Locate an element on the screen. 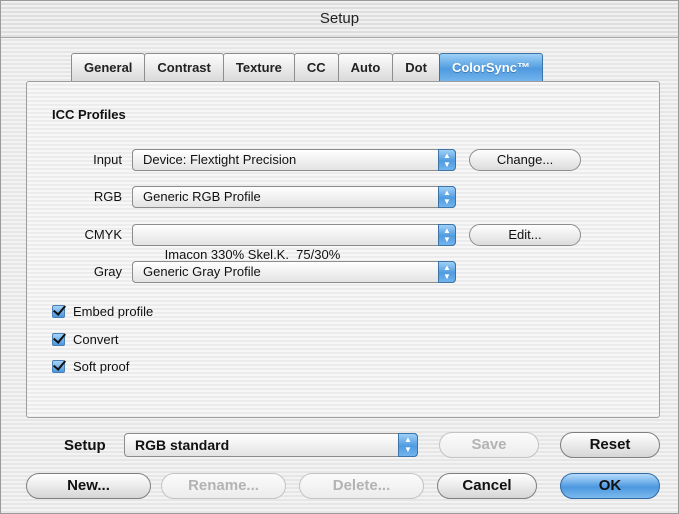 This screenshot has height=514, width=679. cmyk-profile-value: Imacon 330% Skel.K. 75/30% is located at coordinates (252, 254).